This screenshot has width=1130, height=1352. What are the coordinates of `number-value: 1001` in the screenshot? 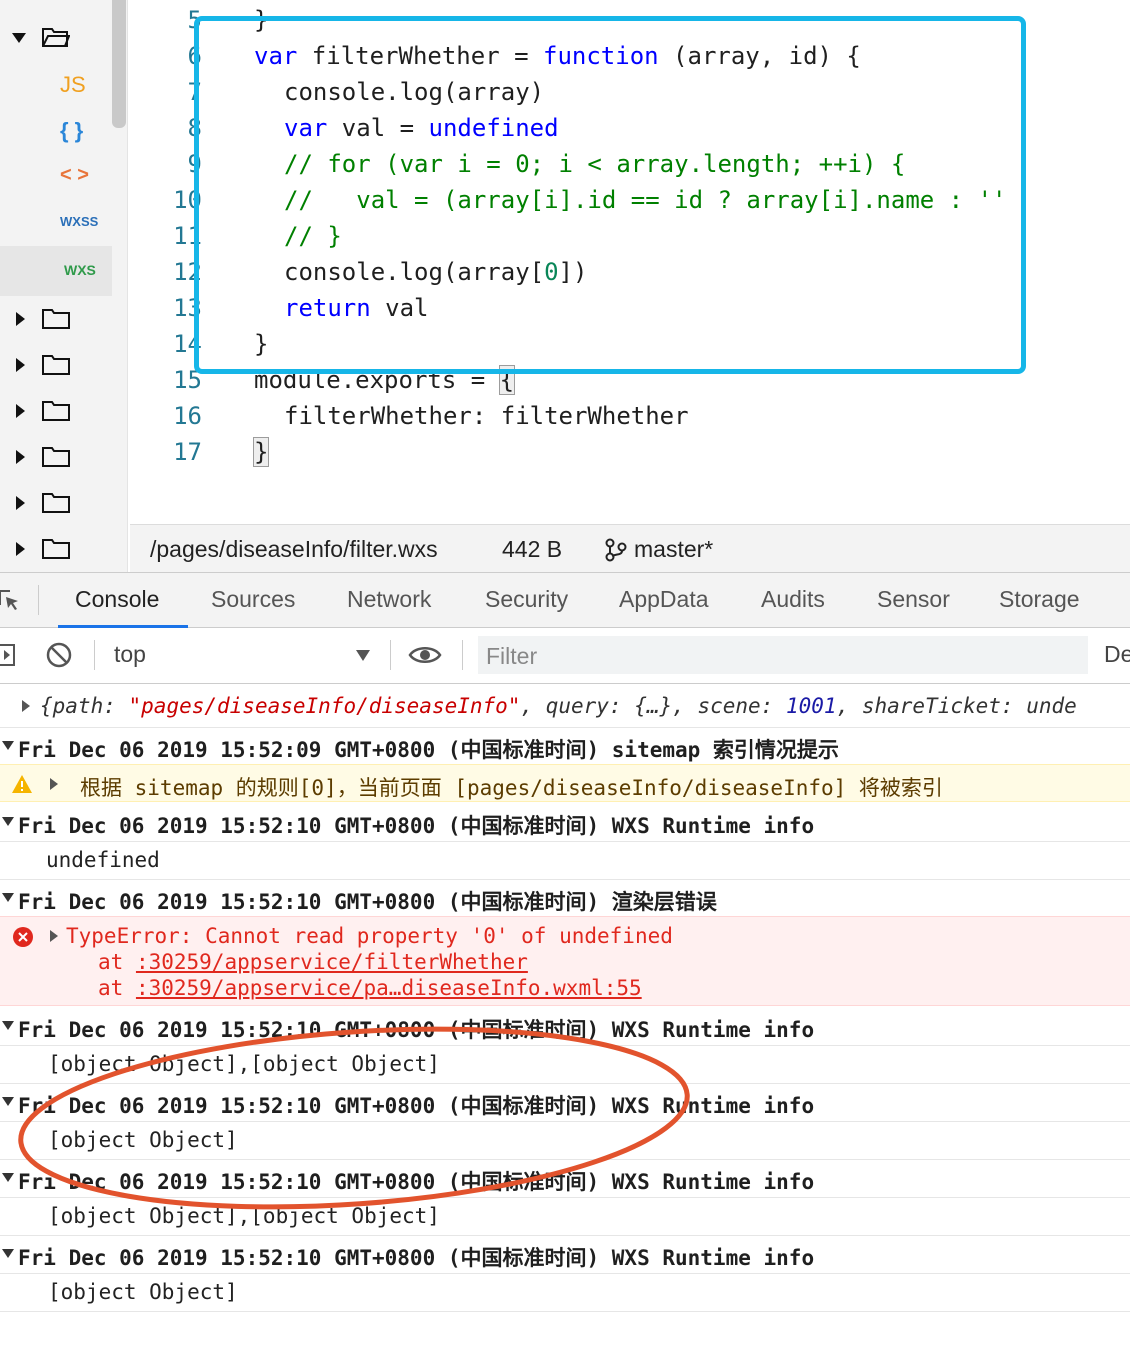 It's located at (811, 706).